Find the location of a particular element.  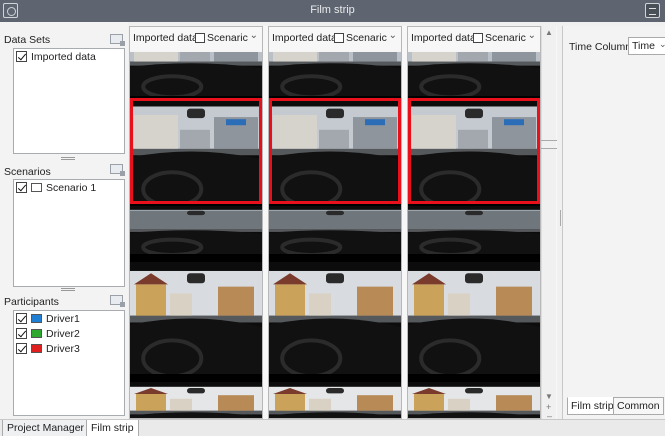

time-column-select: Time ⌄ is located at coordinates (646, 46).